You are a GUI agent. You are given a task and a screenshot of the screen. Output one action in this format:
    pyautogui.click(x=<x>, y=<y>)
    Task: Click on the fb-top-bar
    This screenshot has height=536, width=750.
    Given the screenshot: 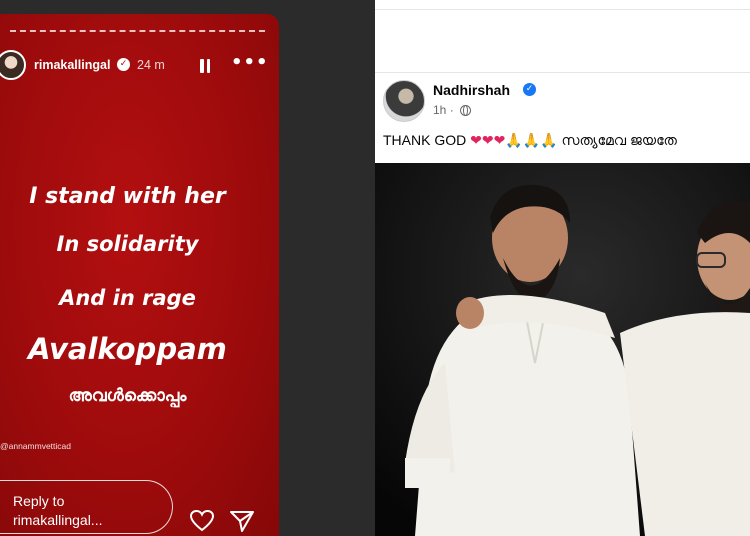 What is the action you would take?
    pyautogui.click(x=562, y=5)
    